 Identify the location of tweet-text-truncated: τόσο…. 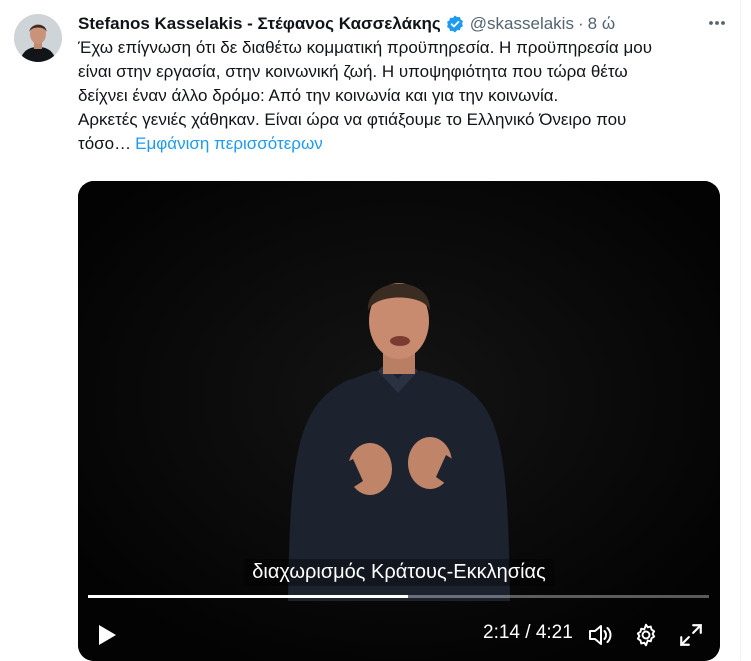
(105, 143).